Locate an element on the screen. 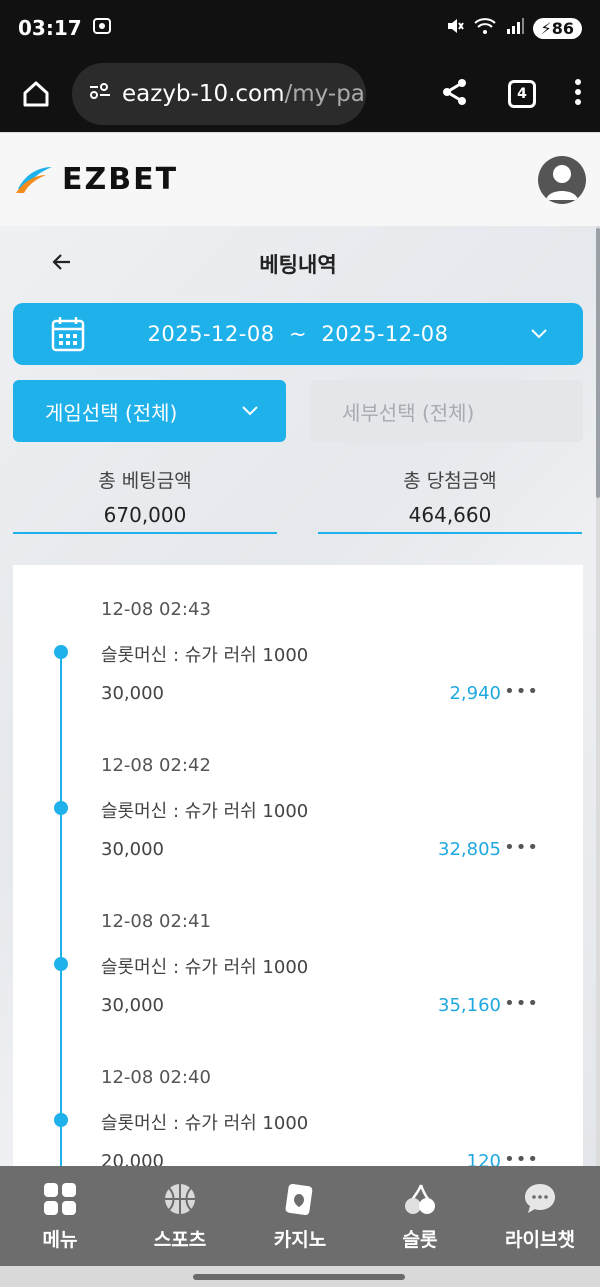  site-settings-icon is located at coordinates (100, 94).